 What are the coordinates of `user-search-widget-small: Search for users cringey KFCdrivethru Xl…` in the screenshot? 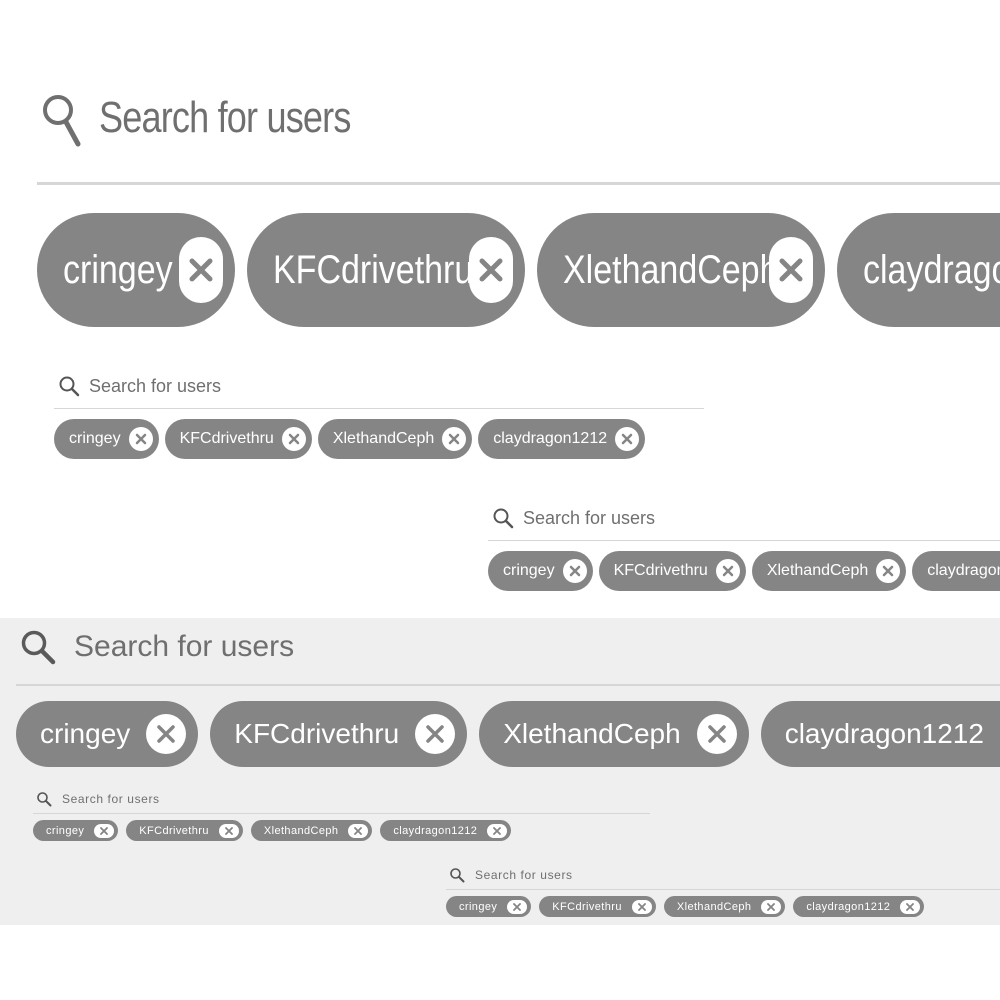 It's located at (379, 416).